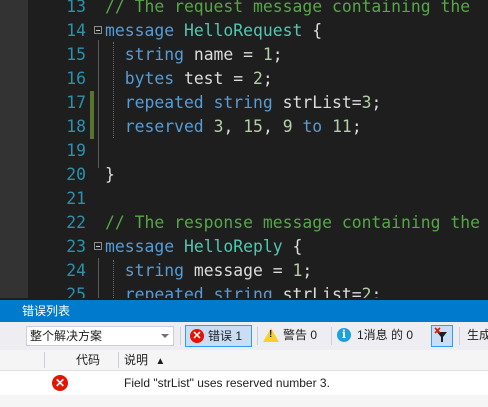 The height and width of the screenshot is (407, 488). I want to click on messages-filter-label: 1消息 的 0, so click(385, 335).